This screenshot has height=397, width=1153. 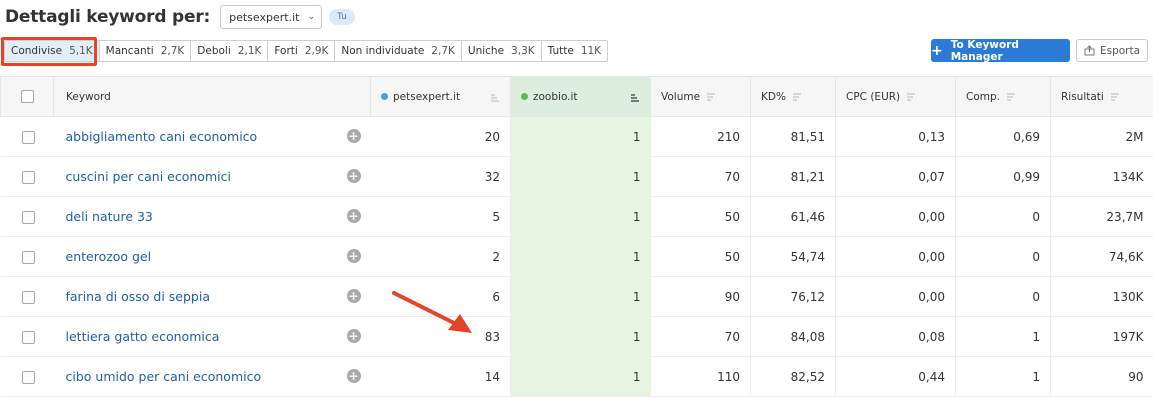 What do you see at coordinates (382, 51) in the screenshot?
I see `filter-label: Non individuate` at bounding box center [382, 51].